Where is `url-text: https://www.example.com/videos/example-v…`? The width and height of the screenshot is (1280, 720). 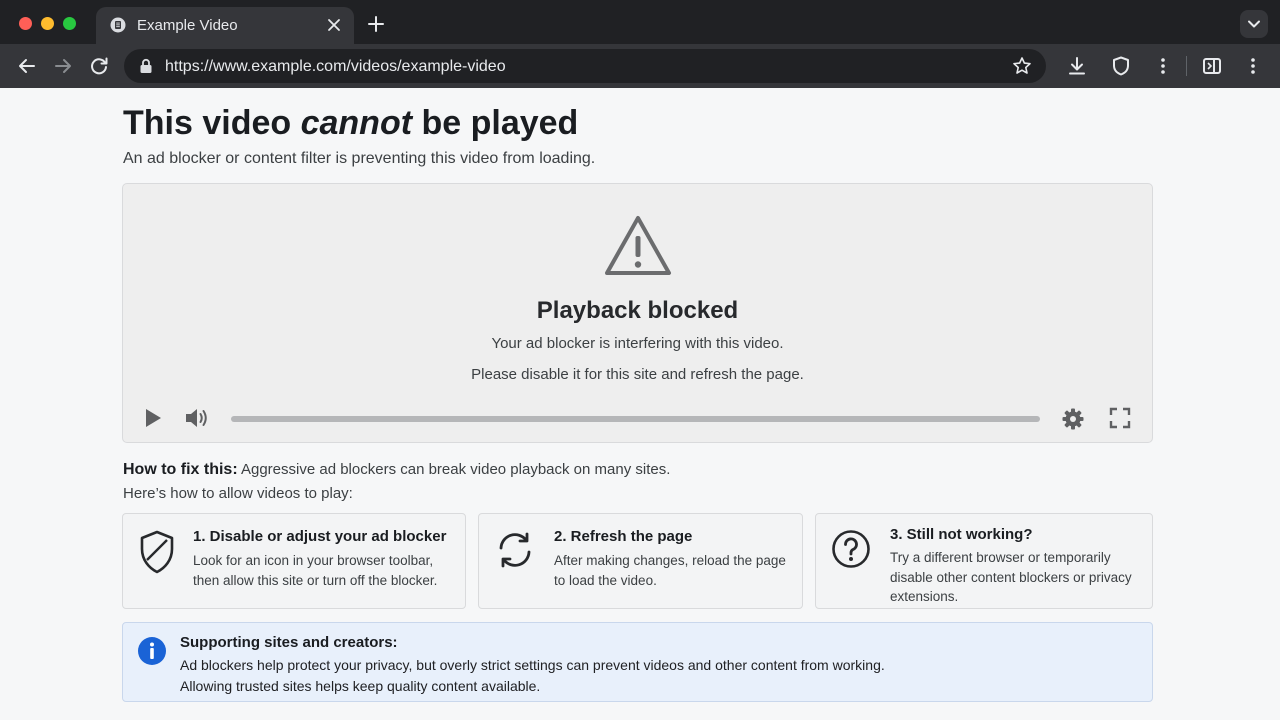 url-text: https://www.example.com/videos/example-v… is located at coordinates (335, 67).